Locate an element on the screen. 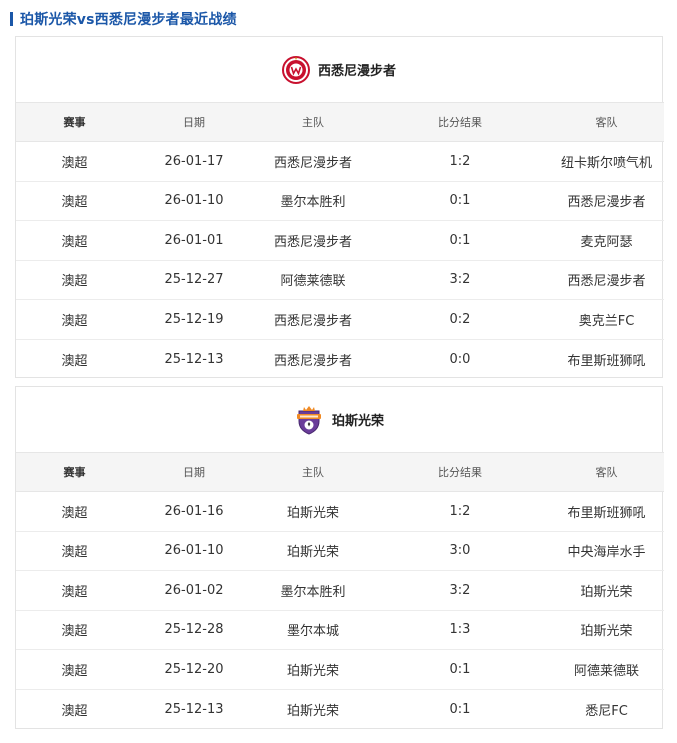 The image size is (677, 743). cell-score: 3:0 is located at coordinates (460, 551).